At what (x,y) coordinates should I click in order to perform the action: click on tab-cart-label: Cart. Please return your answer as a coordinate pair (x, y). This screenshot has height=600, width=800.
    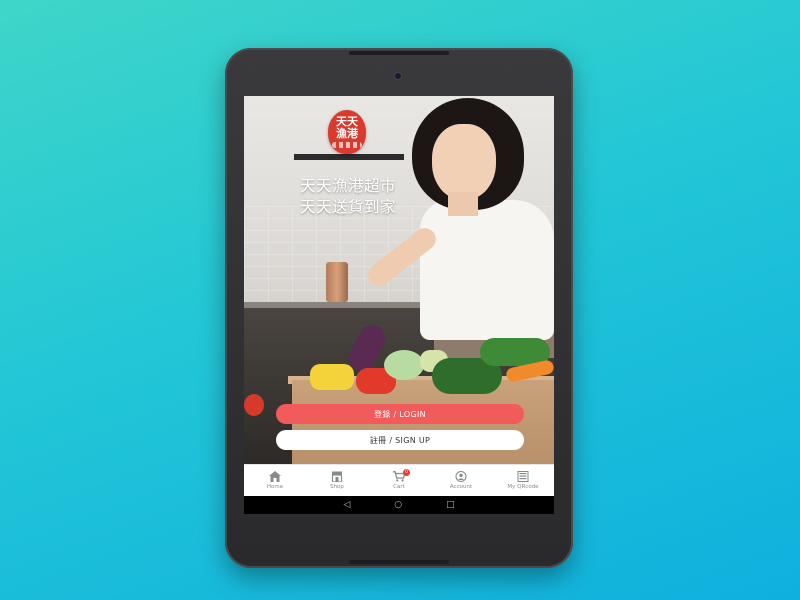
    Looking at the image, I should click on (399, 487).